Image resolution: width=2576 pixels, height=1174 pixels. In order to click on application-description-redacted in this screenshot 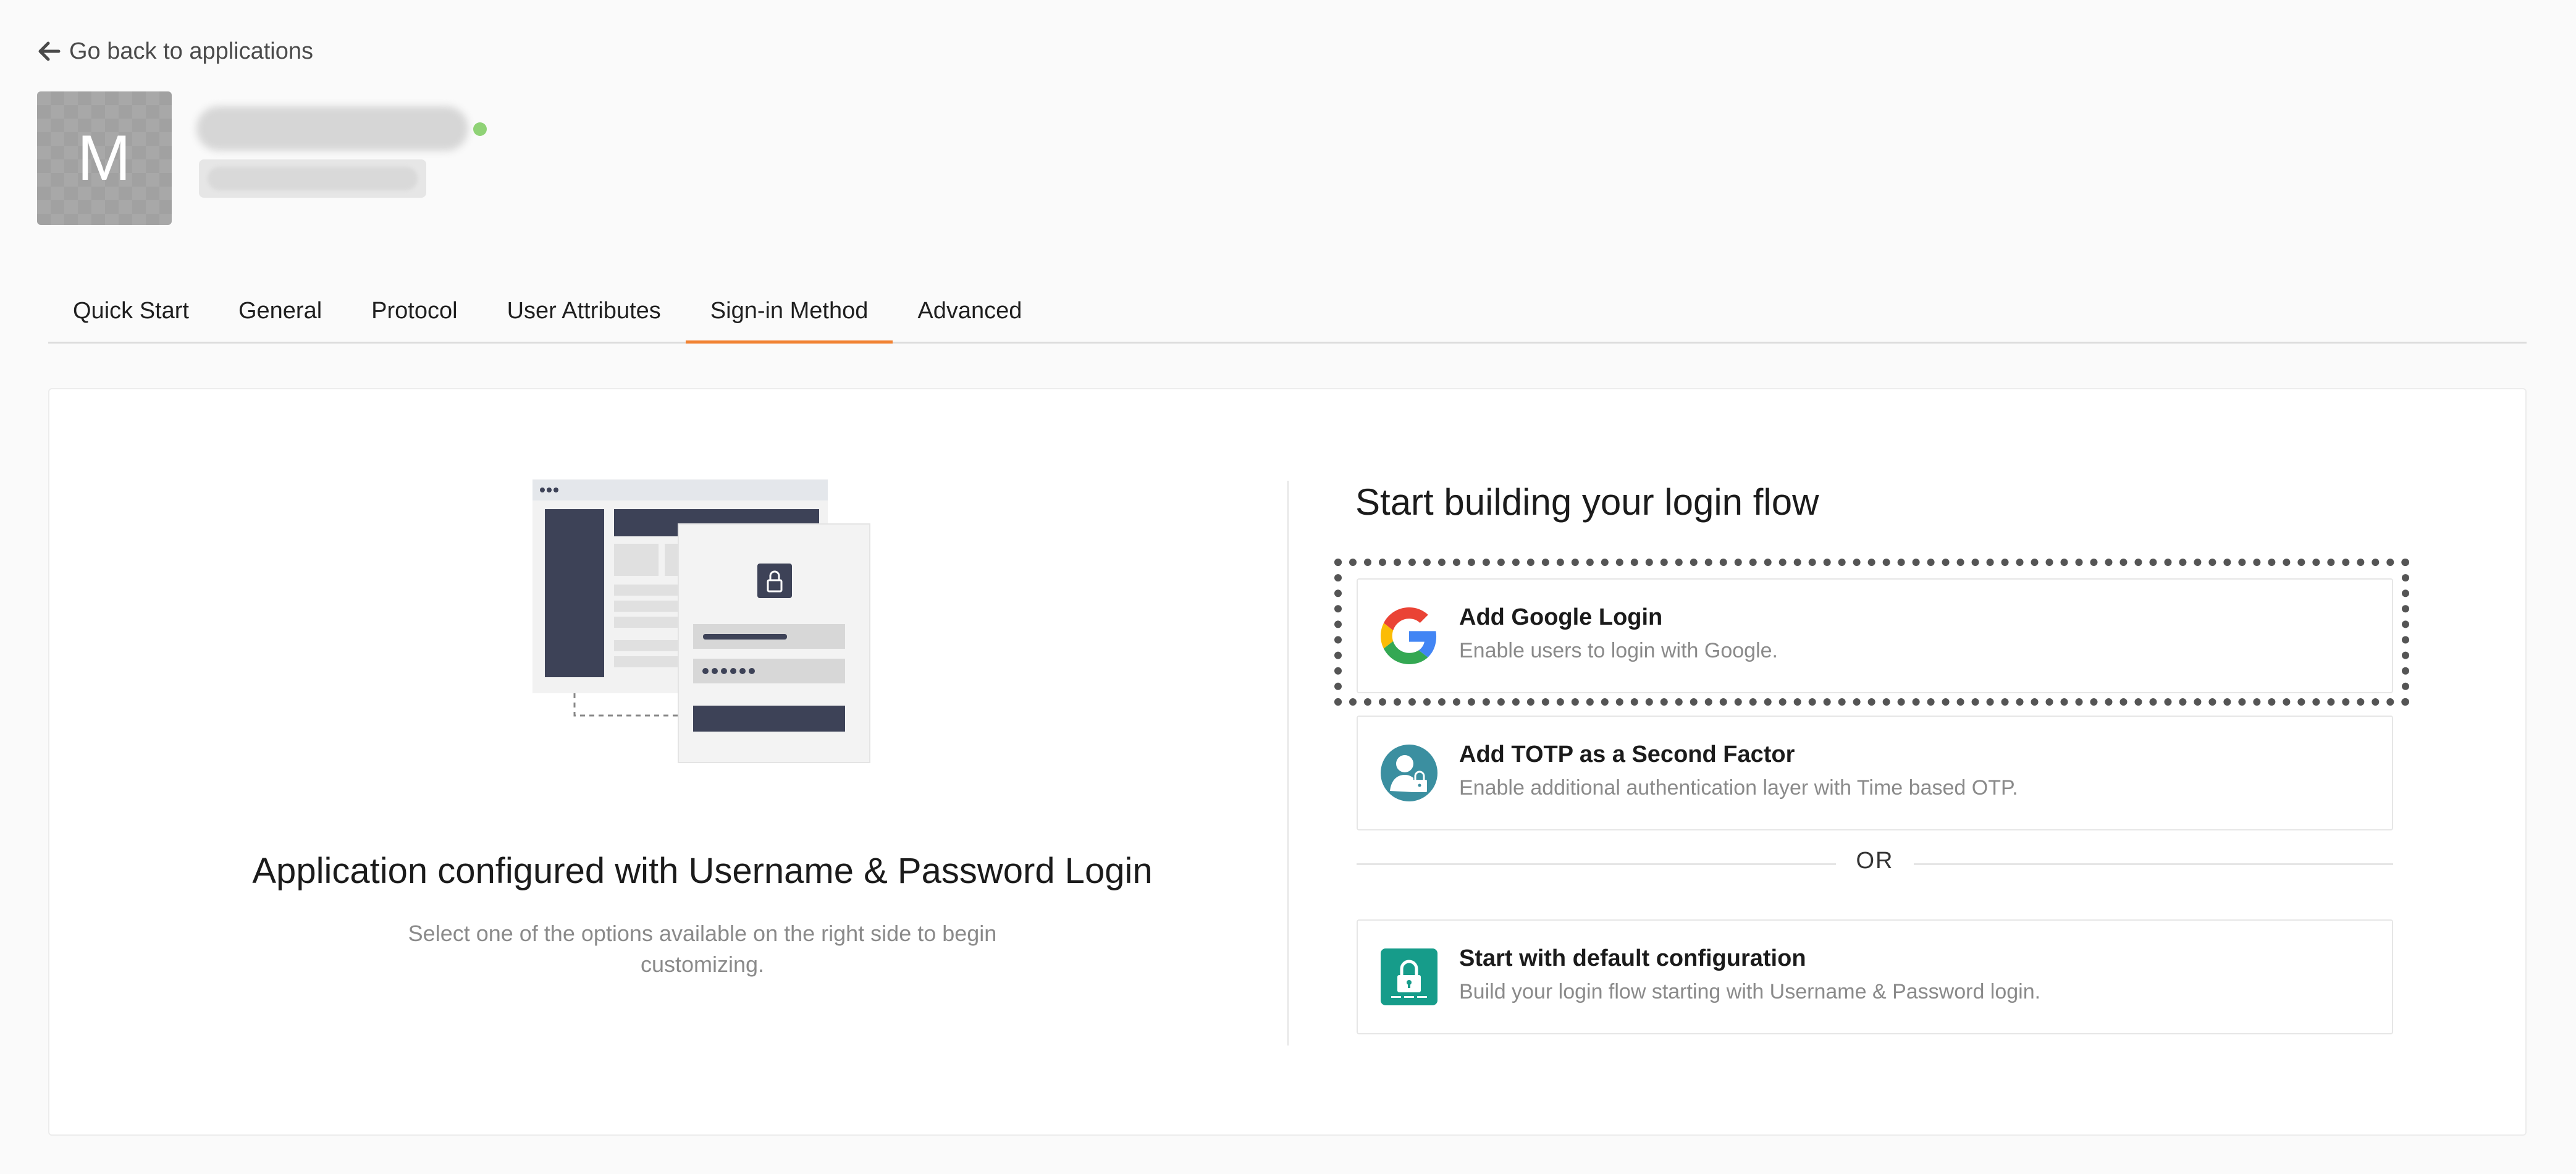, I will do `click(312, 178)`.